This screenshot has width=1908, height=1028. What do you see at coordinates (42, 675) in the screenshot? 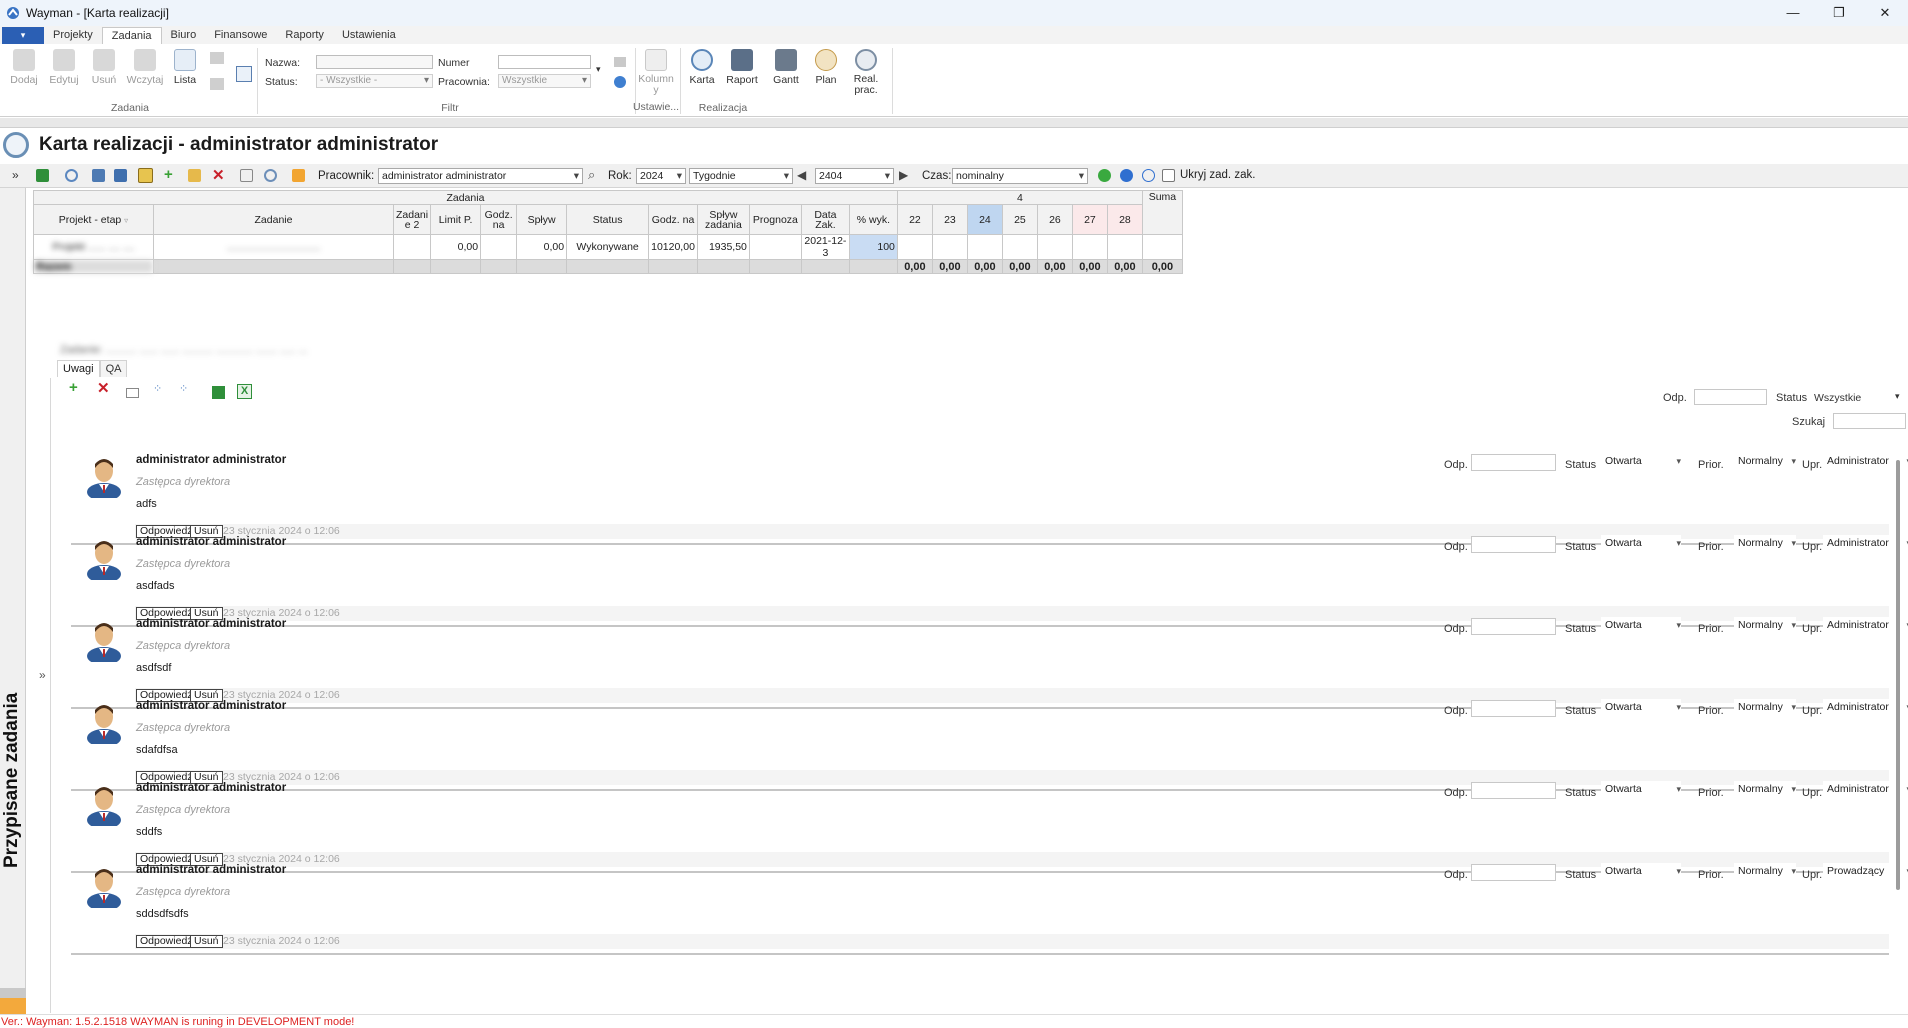
I see `collapse-panel-icon: »` at bounding box center [42, 675].